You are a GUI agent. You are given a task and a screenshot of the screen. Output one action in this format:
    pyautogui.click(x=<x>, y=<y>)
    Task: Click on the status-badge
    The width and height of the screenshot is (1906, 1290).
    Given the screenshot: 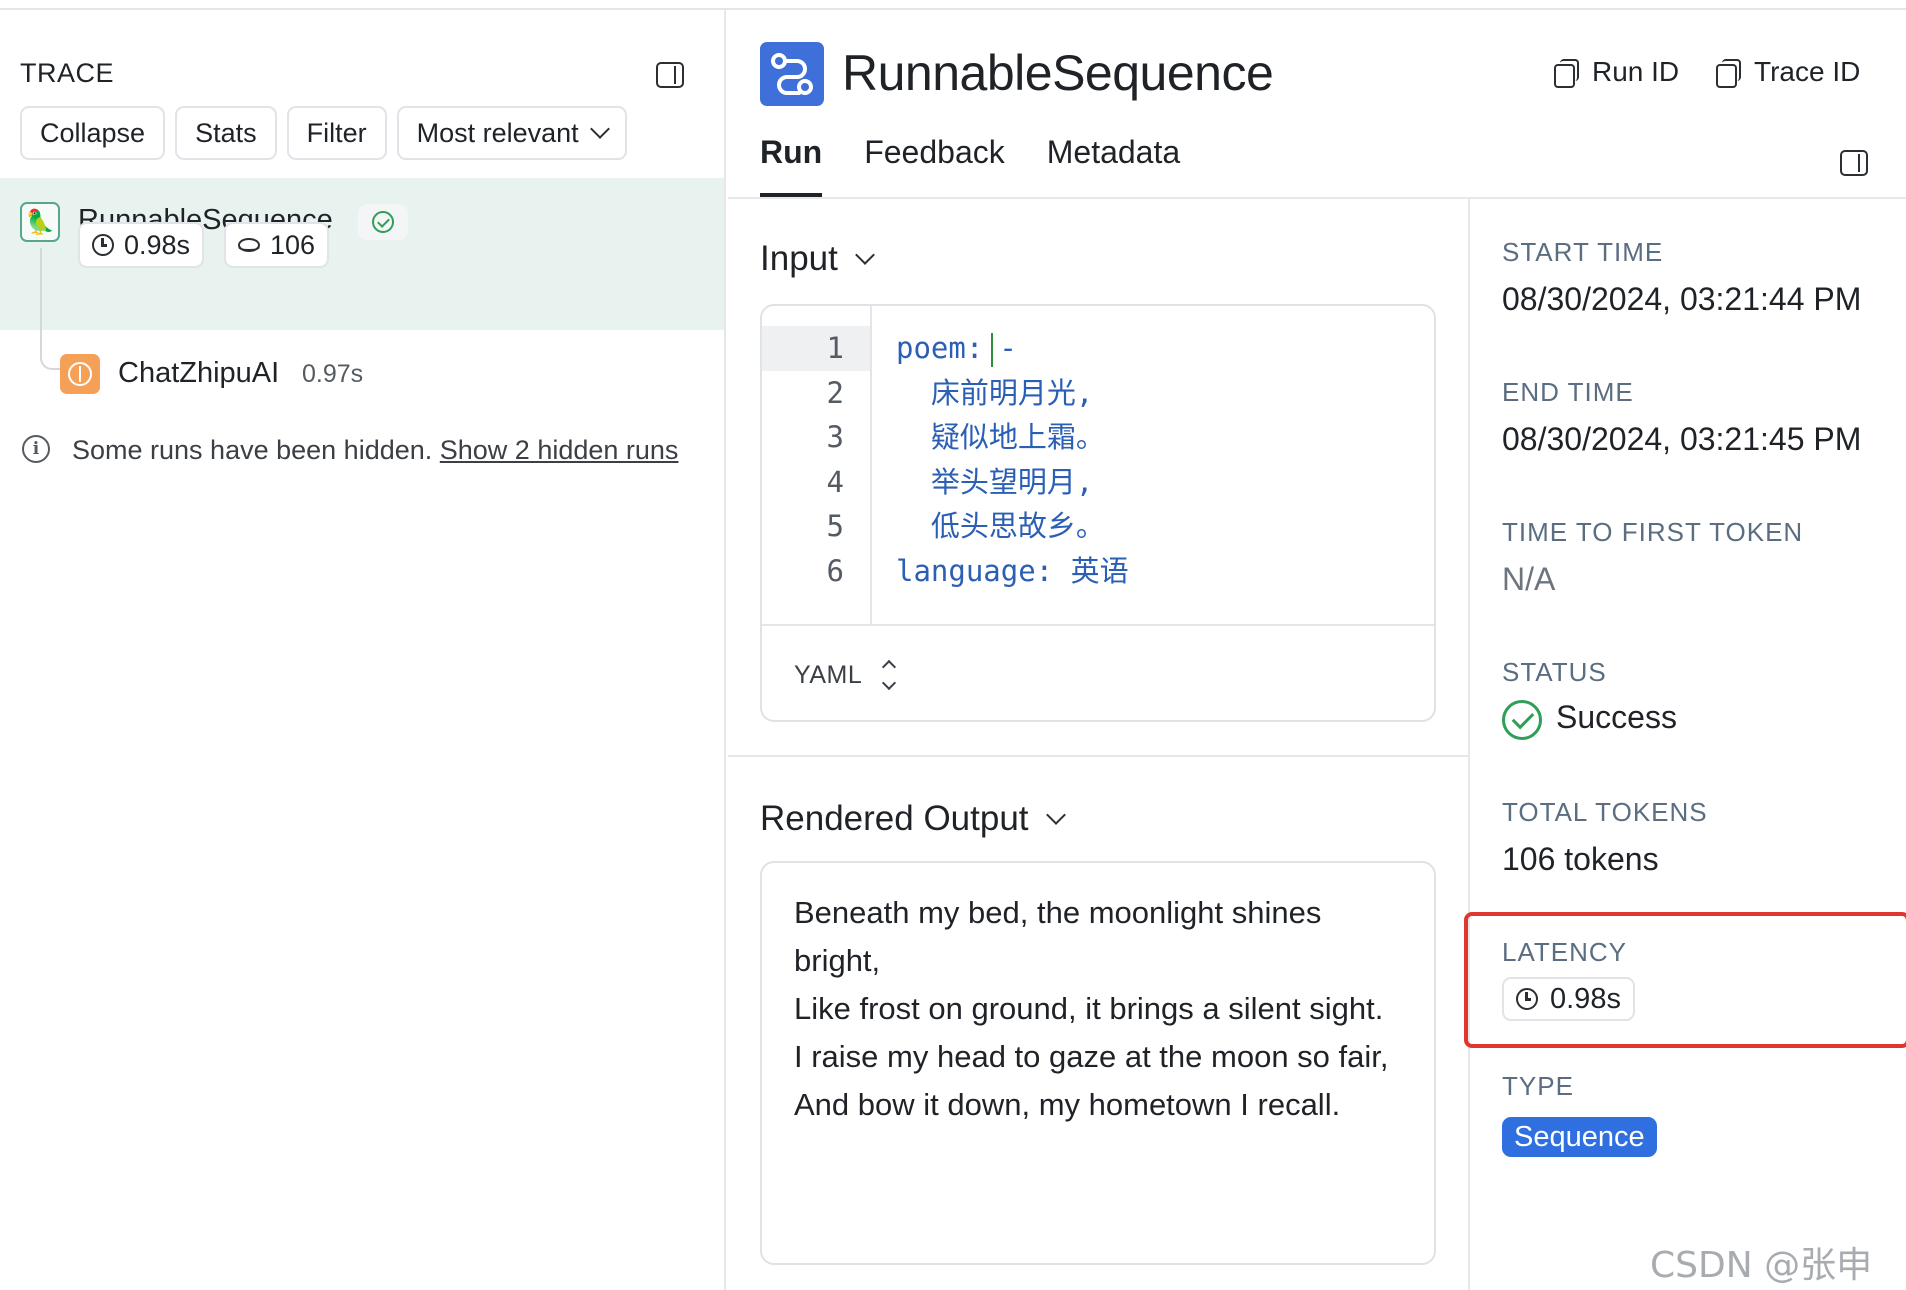 What is the action you would take?
    pyautogui.click(x=383, y=222)
    